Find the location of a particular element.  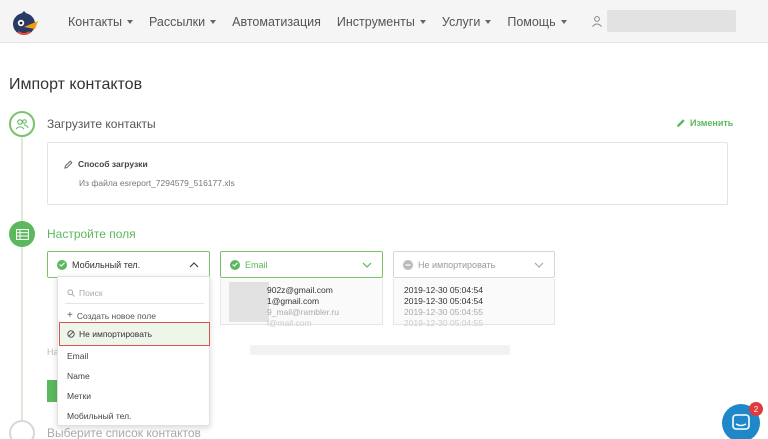

no-import-option: Не импортировать is located at coordinates (134, 334).